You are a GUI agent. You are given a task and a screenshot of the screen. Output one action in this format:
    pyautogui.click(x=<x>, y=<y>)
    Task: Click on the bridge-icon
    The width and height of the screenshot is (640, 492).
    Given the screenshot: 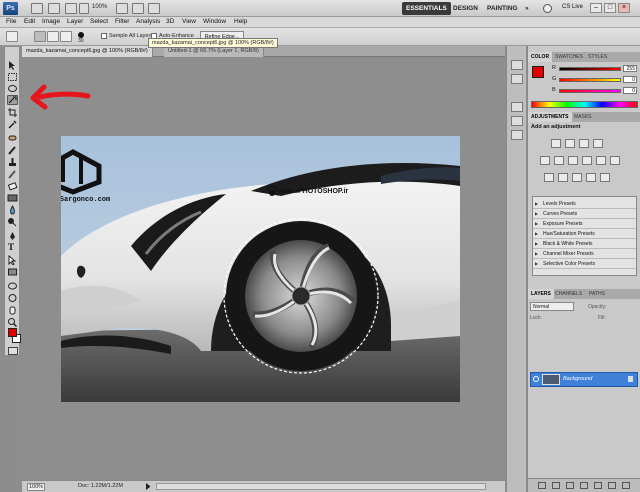 What is the action you would take?
    pyautogui.click(x=37, y=8)
    